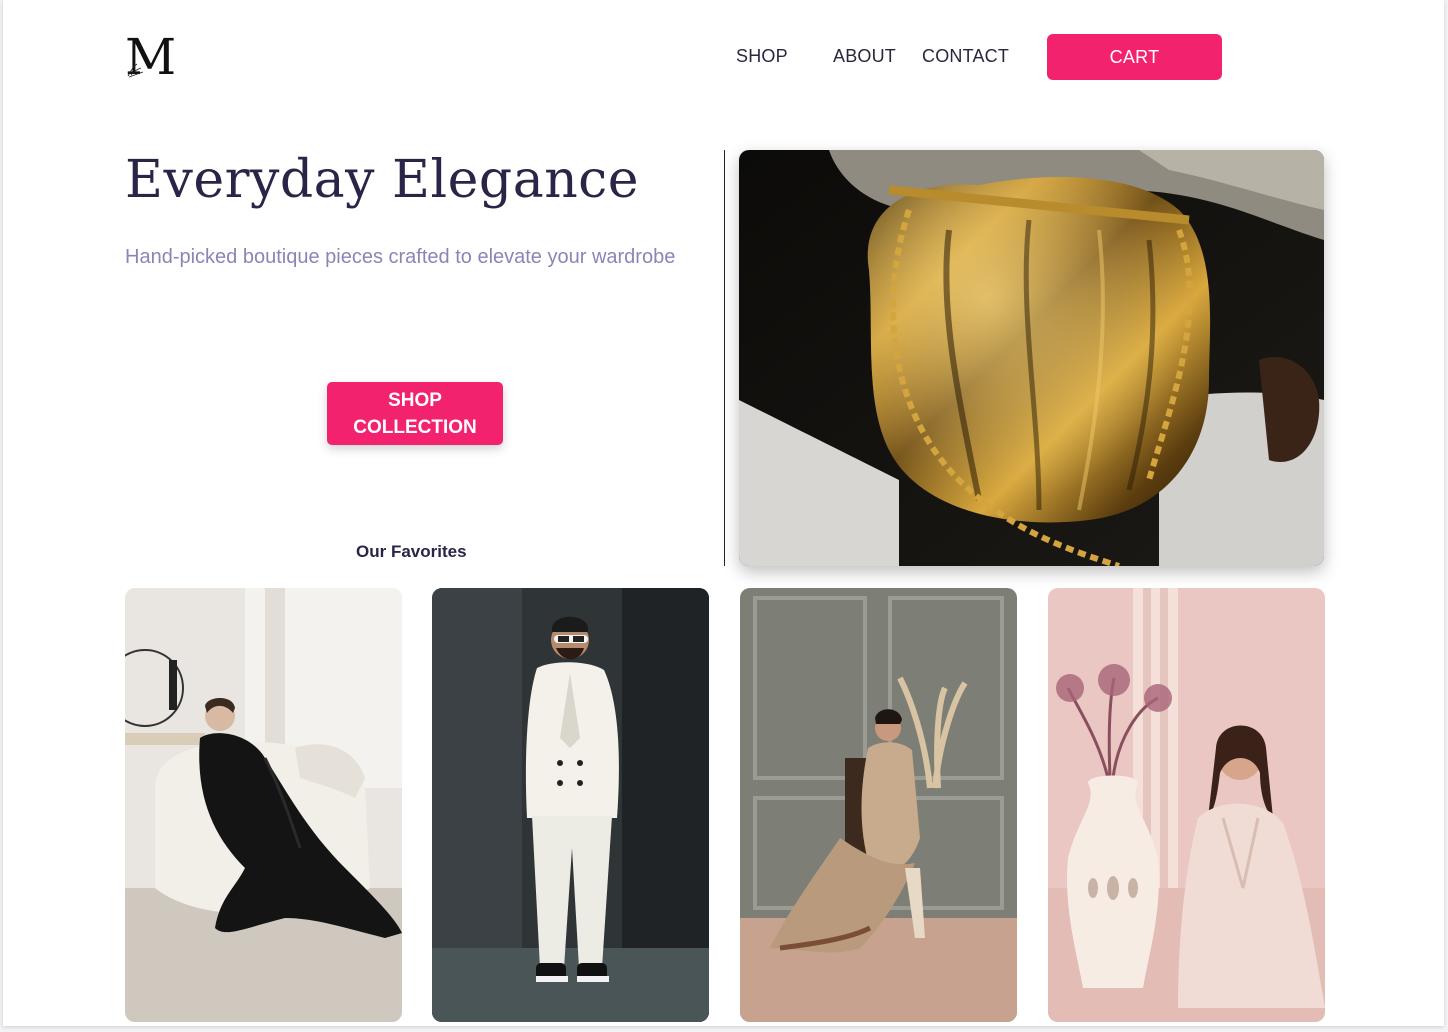 The width and height of the screenshot is (1448, 1032). Describe the element at coordinates (415, 413) in the screenshot. I see `shop-collection-button: SHOP COLLECTION` at that location.